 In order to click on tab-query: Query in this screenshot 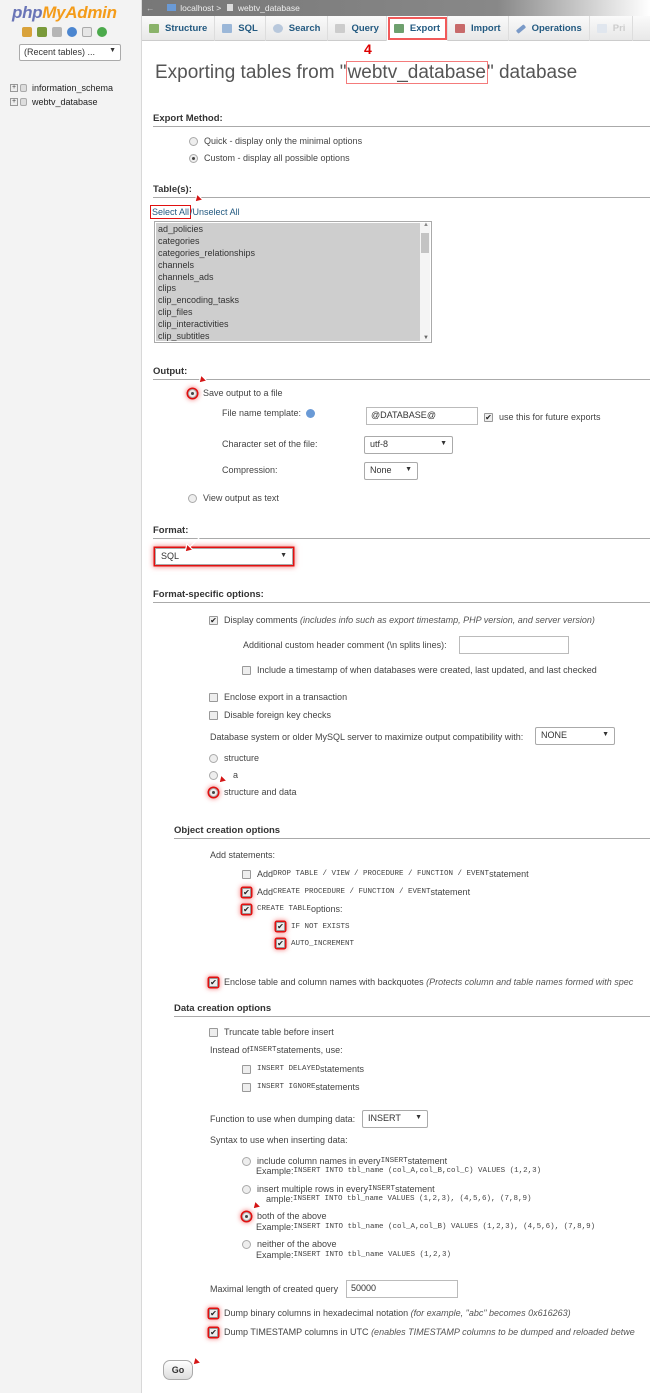, I will do `click(357, 28)`.